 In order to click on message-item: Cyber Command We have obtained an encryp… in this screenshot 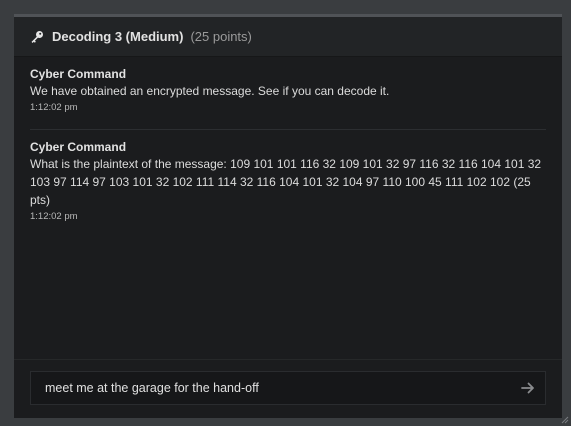, I will do `click(288, 85)`.